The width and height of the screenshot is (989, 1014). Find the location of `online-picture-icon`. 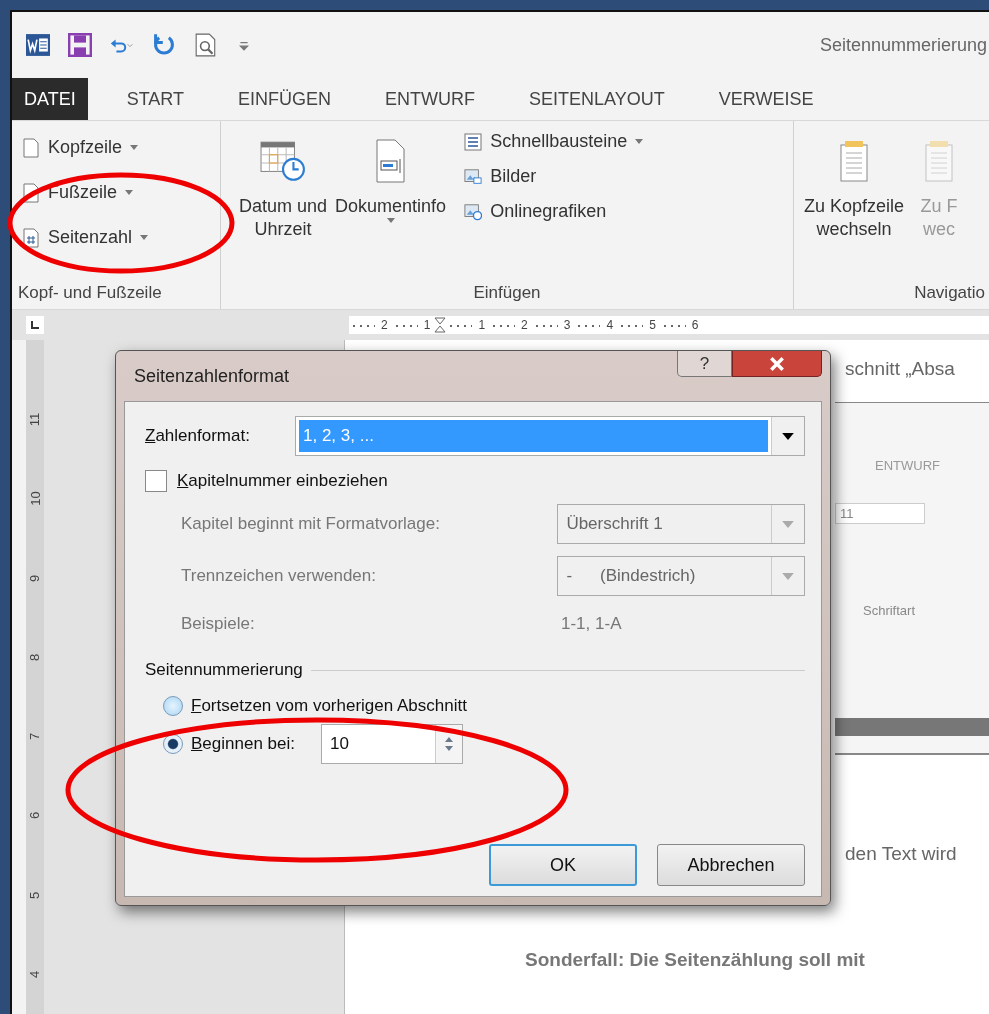

online-picture-icon is located at coordinates (473, 211).